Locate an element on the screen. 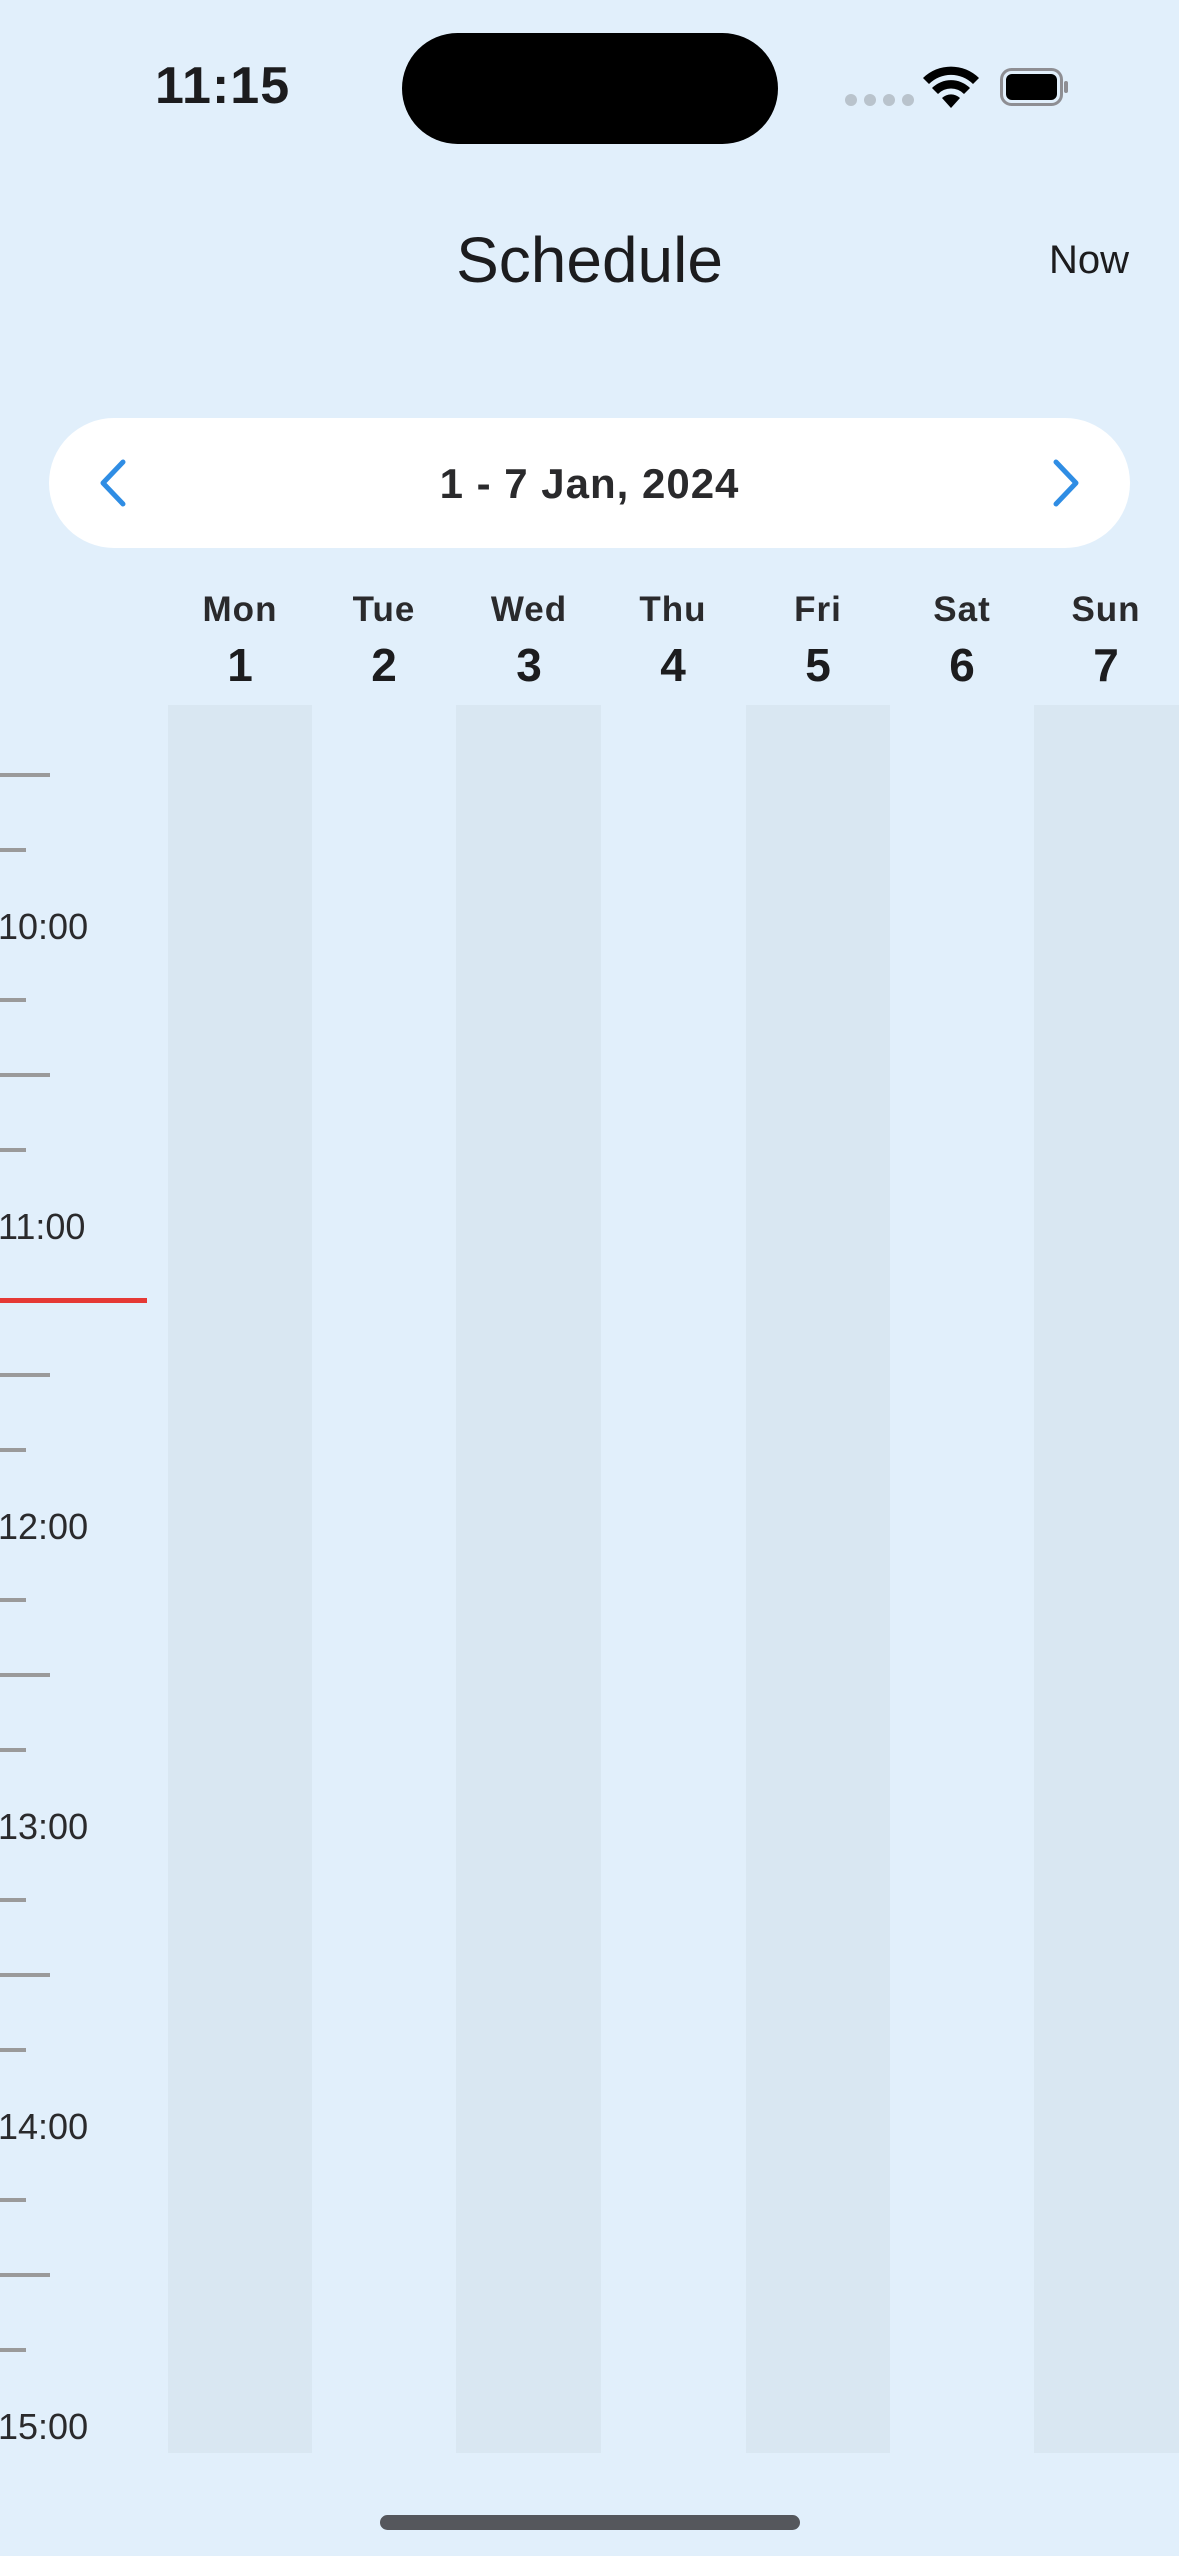 This screenshot has width=1179, height=2556. battery-full-icon is located at coordinates (1034, 87).